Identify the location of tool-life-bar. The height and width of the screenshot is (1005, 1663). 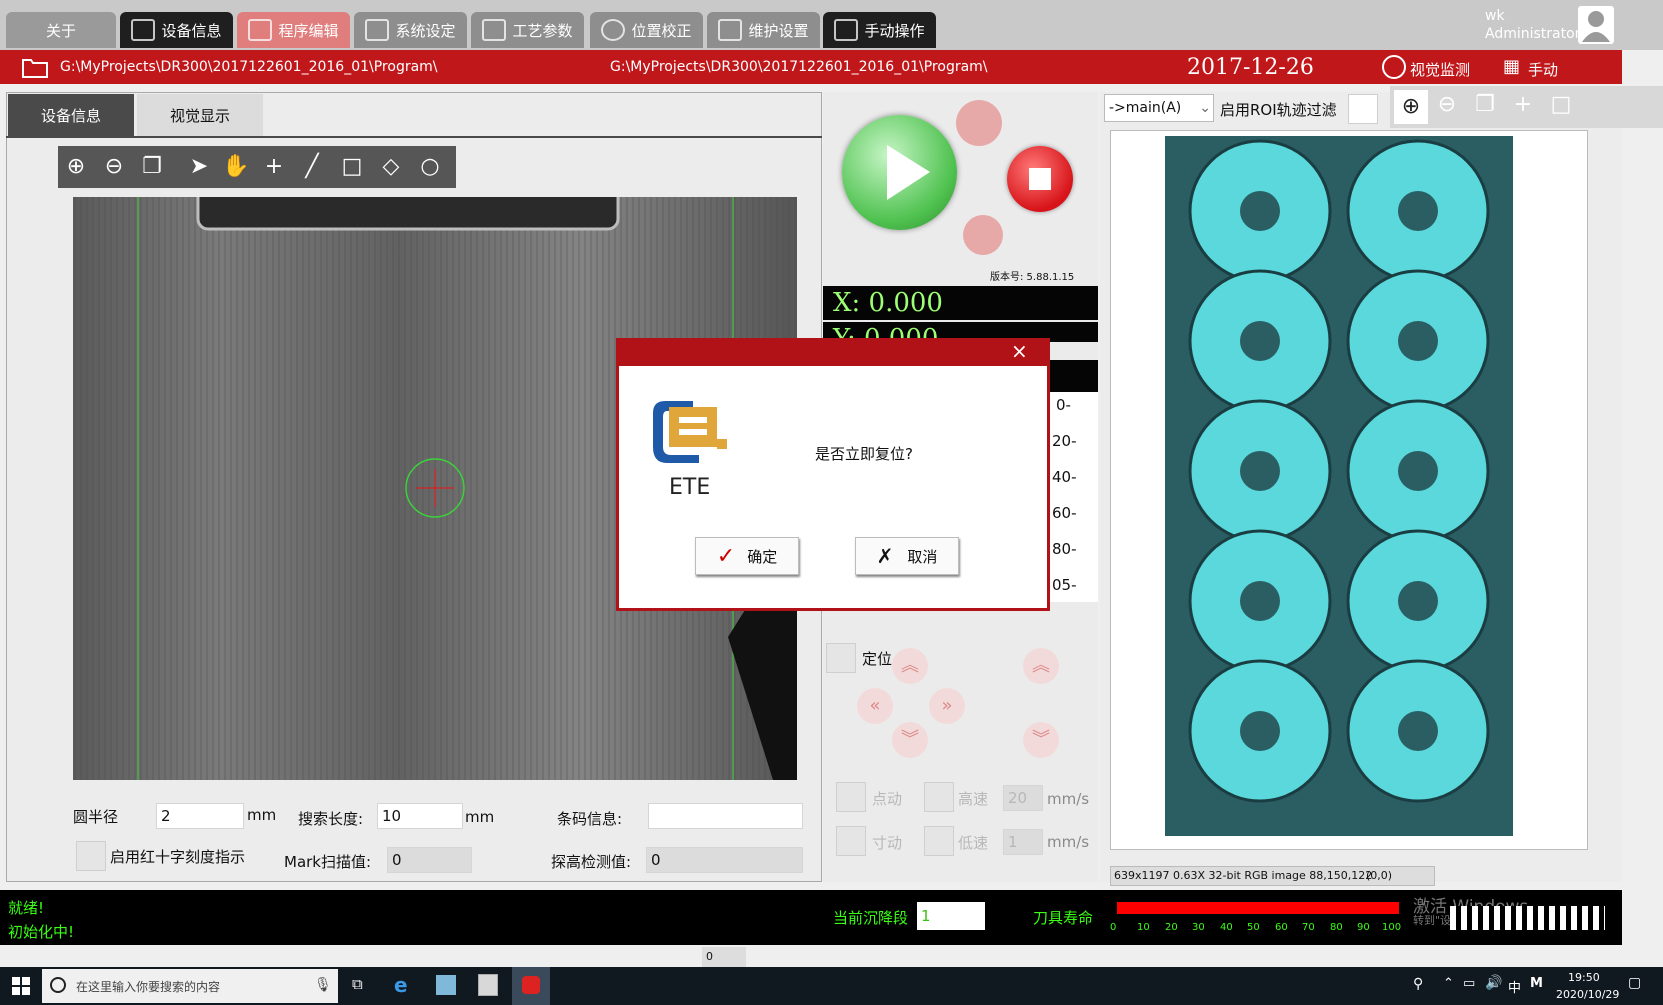
(1258, 908).